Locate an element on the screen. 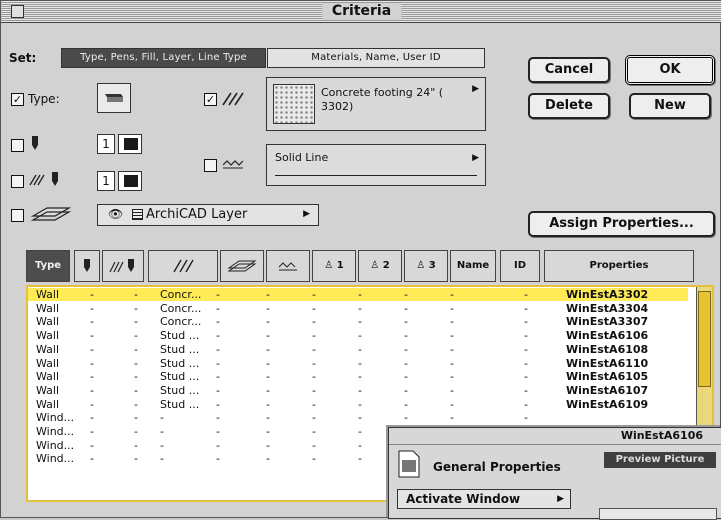  cell-prop: WinEstA6106 is located at coordinates (607, 336).